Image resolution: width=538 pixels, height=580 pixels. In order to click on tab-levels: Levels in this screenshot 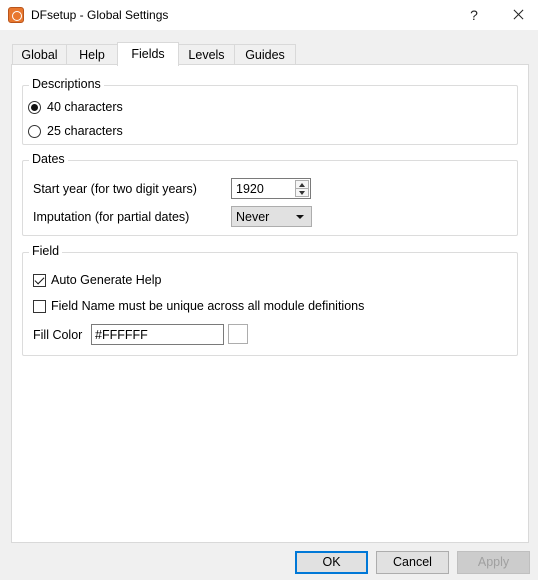, I will do `click(206, 54)`.